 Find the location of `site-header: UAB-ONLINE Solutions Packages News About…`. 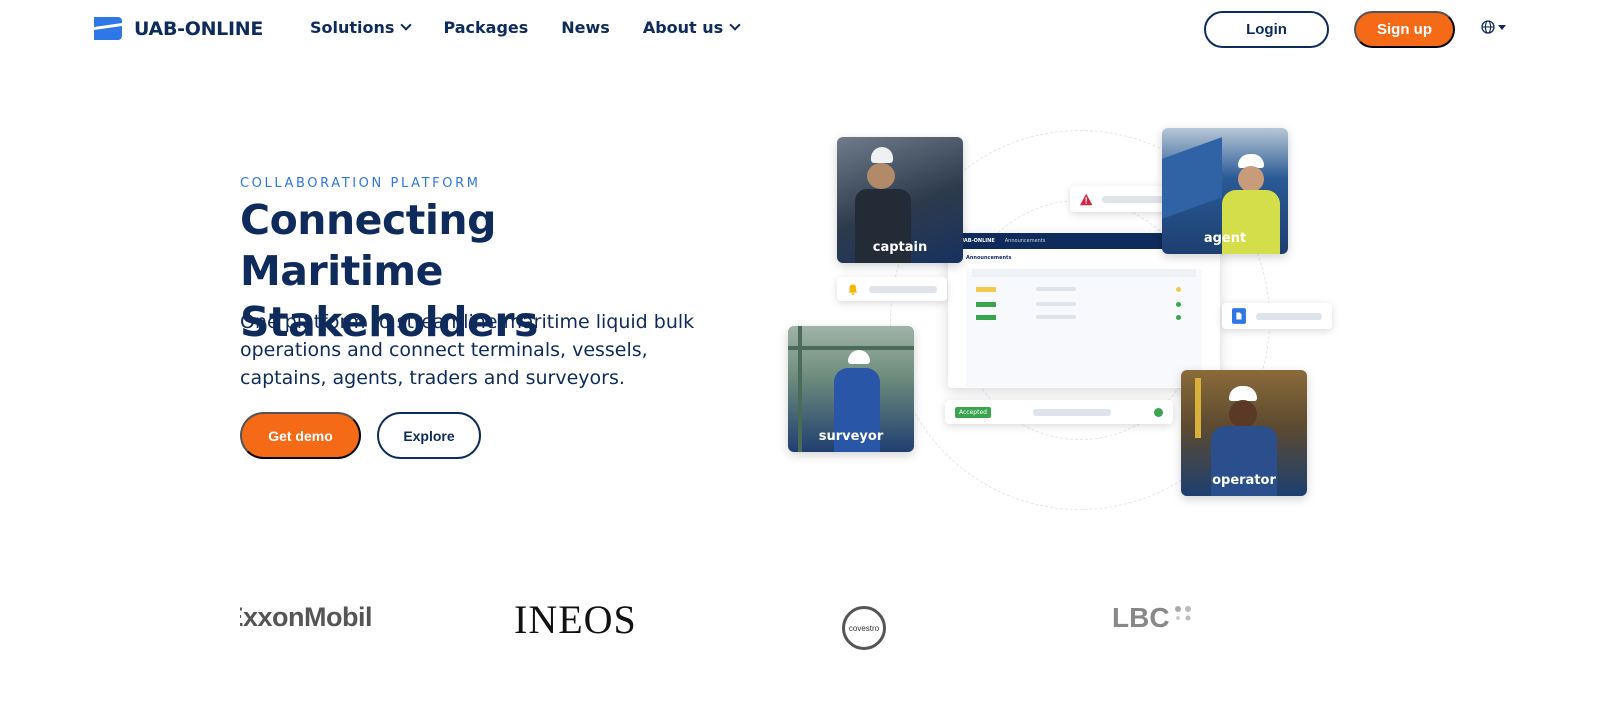

site-header: UAB-ONLINE Solutions Packages News About… is located at coordinates (800, 29).